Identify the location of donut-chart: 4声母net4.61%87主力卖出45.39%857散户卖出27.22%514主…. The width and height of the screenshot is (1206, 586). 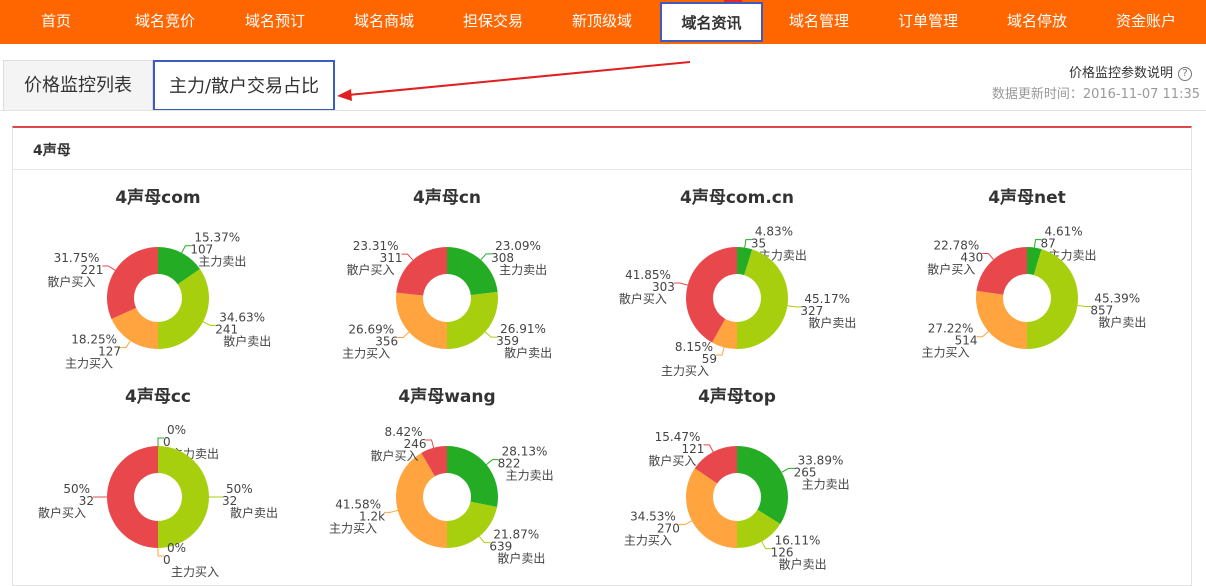
(1033, 273).